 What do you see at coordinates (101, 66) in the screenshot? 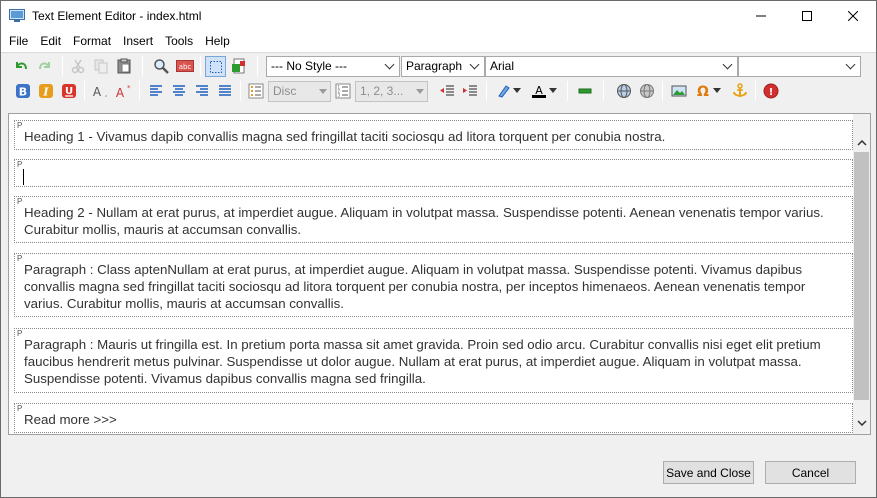
I see `copy-icon` at bounding box center [101, 66].